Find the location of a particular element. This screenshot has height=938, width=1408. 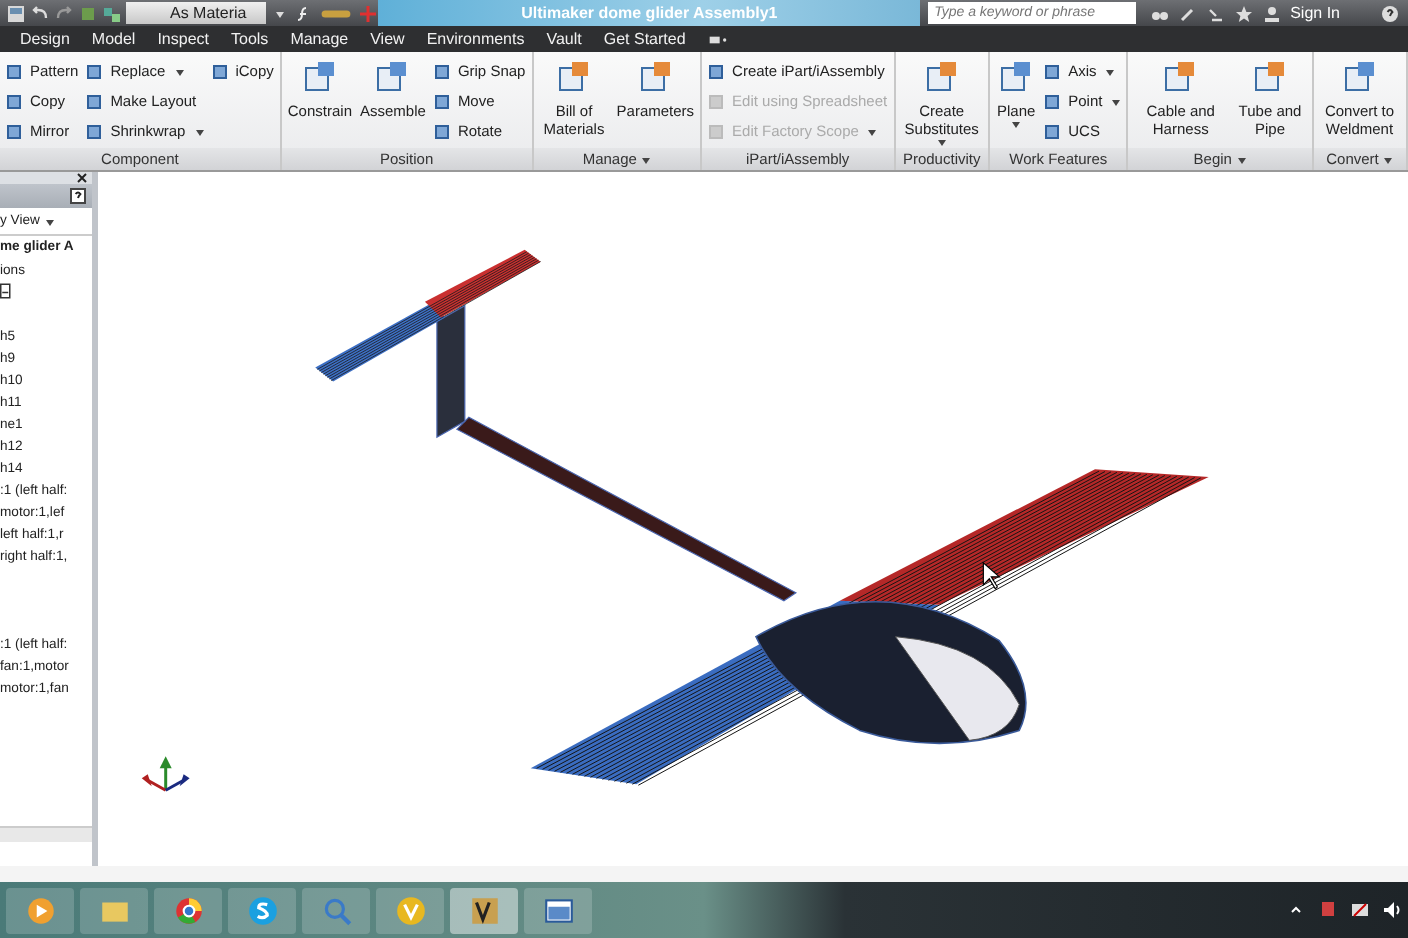

cad-app-taskbar-icon is located at coordinates (484, 910).